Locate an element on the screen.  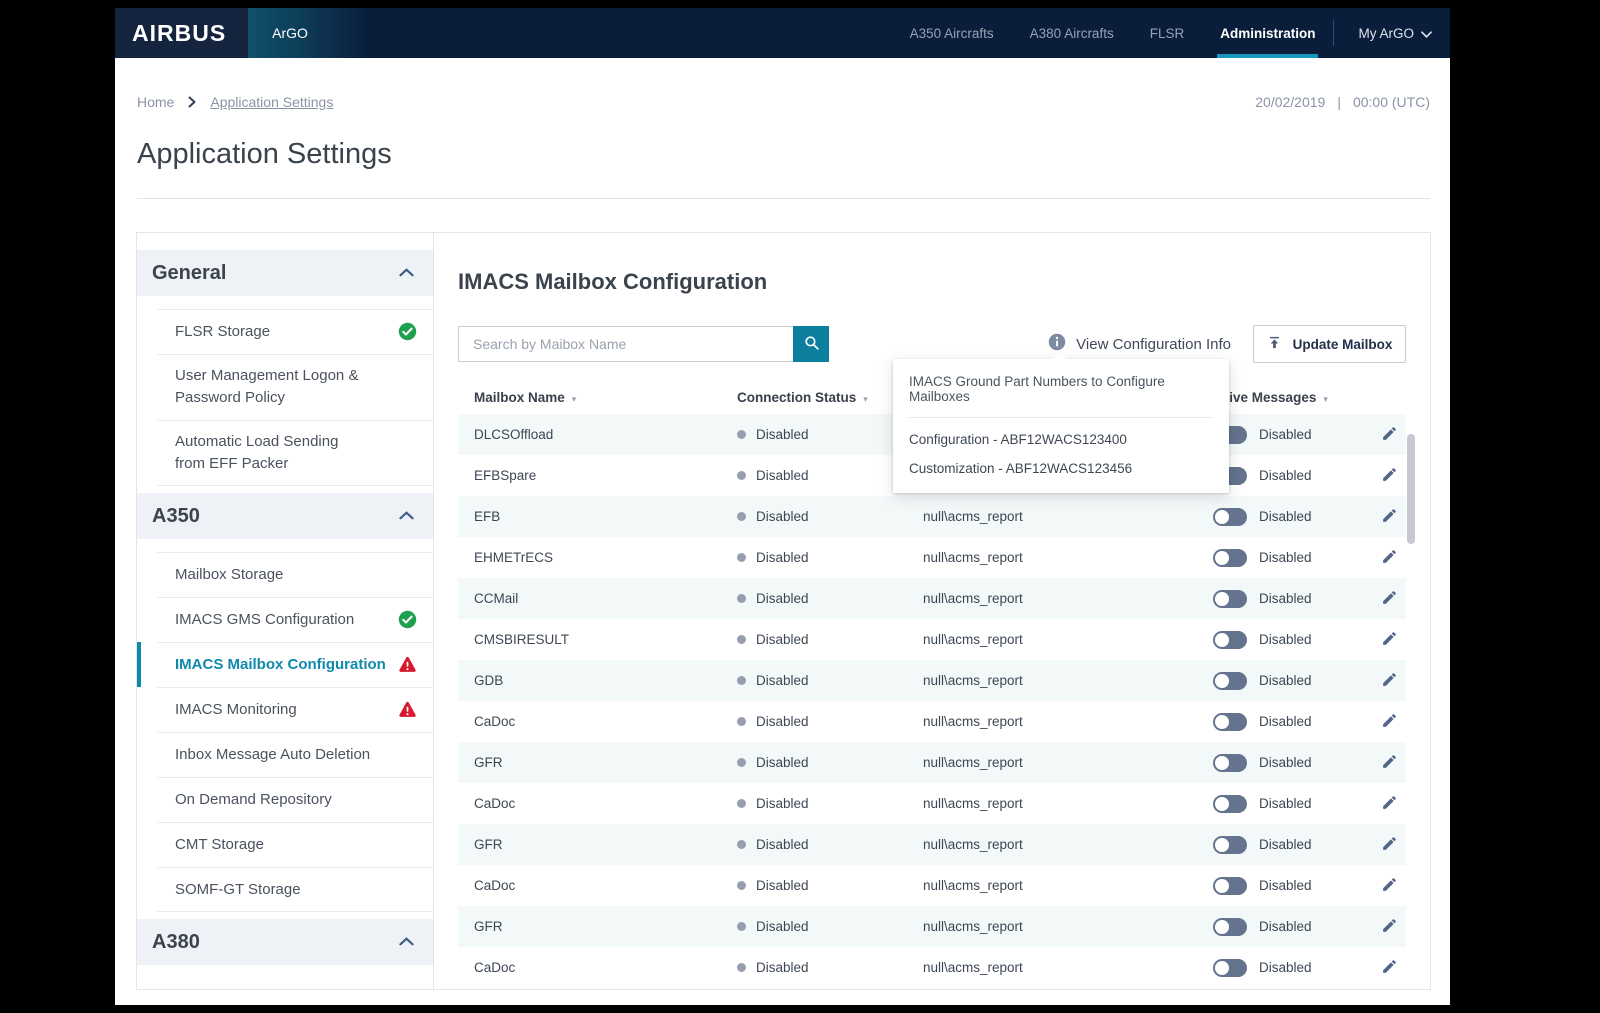
search-input is located at coordinates (625, 344).